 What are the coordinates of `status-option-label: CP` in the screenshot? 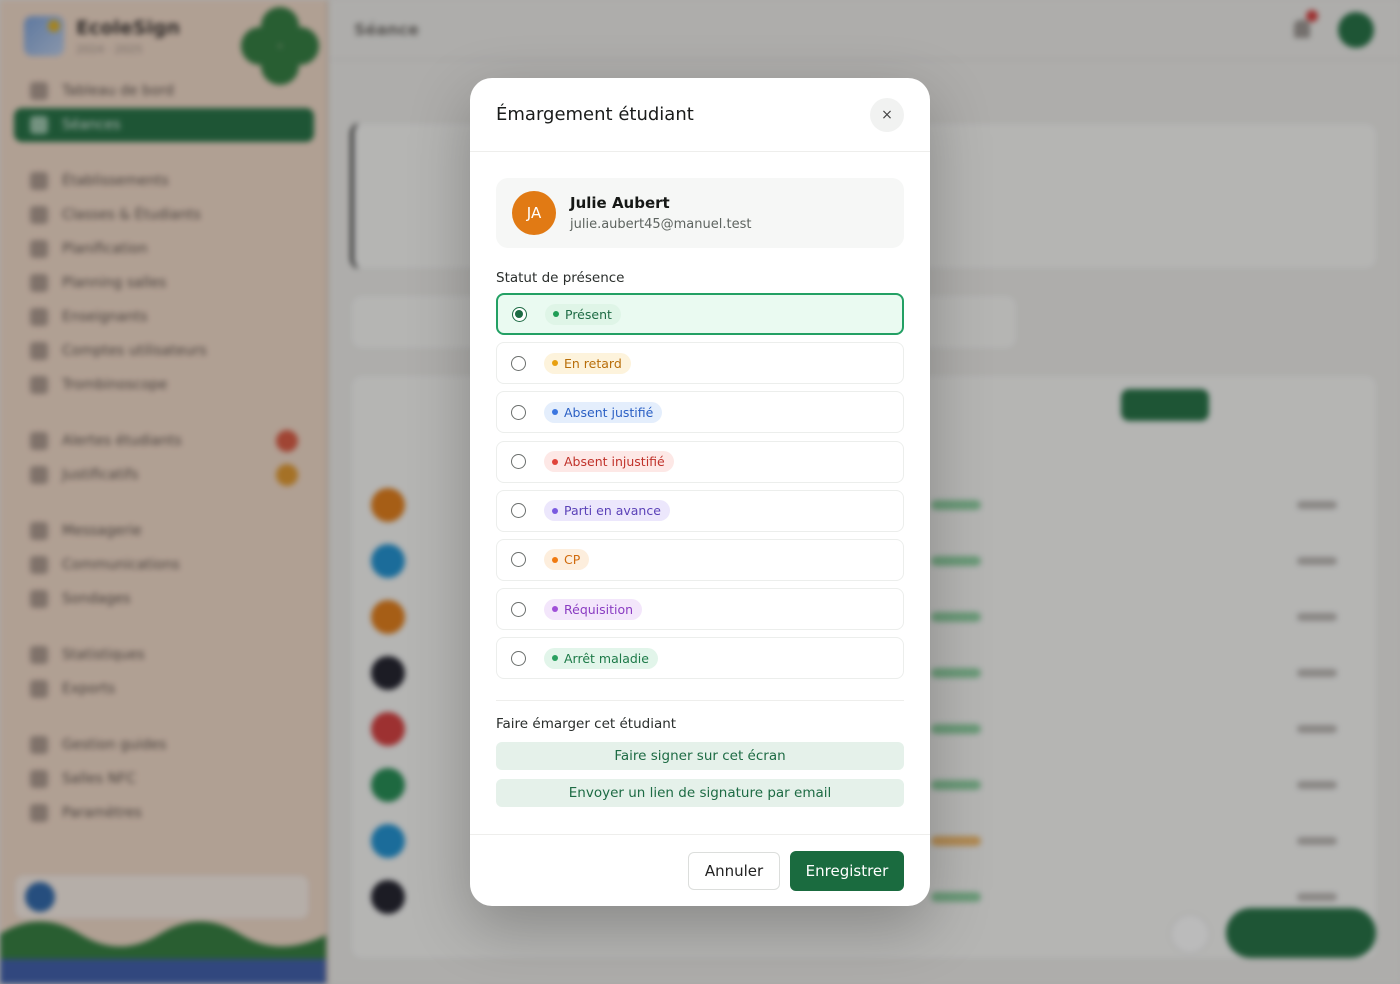 It's located at (572, 560).